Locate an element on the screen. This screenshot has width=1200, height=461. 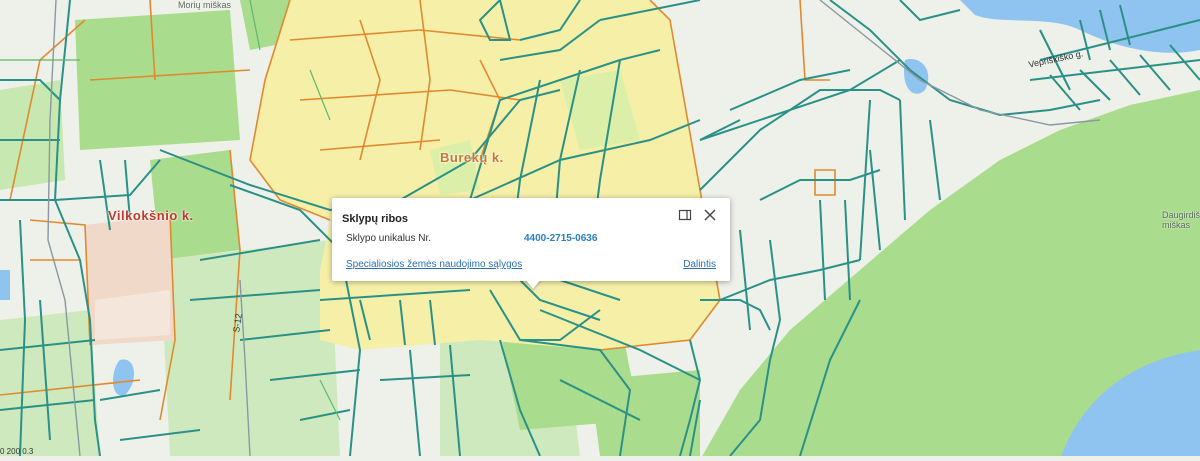
parcel-id-value: 4400-2715-0636 is located at coordinates (560, 238).